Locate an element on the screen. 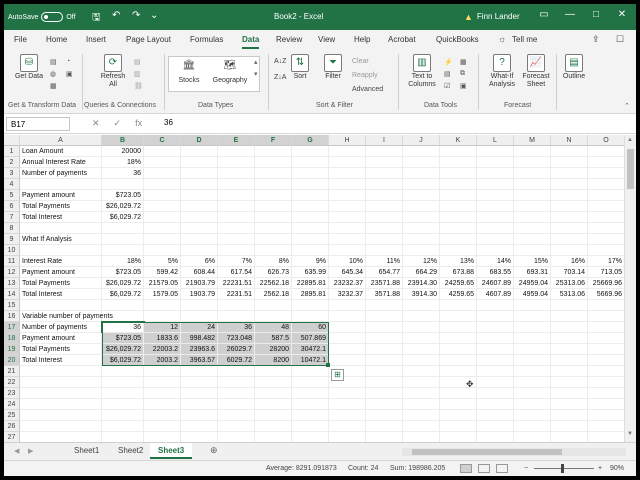  cell-e12: 617.54 is located at coordinates (236, 272).